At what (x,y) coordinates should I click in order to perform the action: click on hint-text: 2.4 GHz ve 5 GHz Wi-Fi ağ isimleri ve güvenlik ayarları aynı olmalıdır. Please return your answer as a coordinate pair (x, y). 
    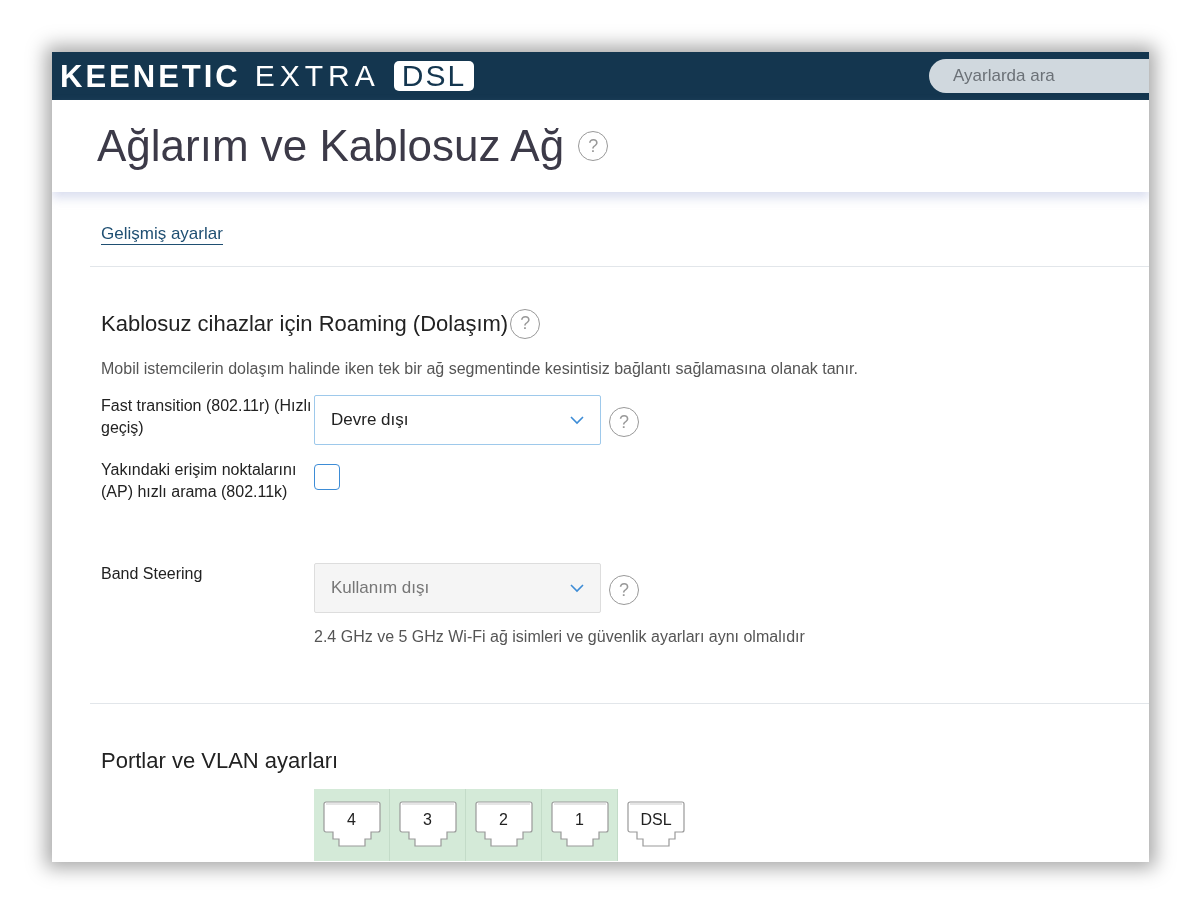
    Looking at the image, I should click on (560, 637).